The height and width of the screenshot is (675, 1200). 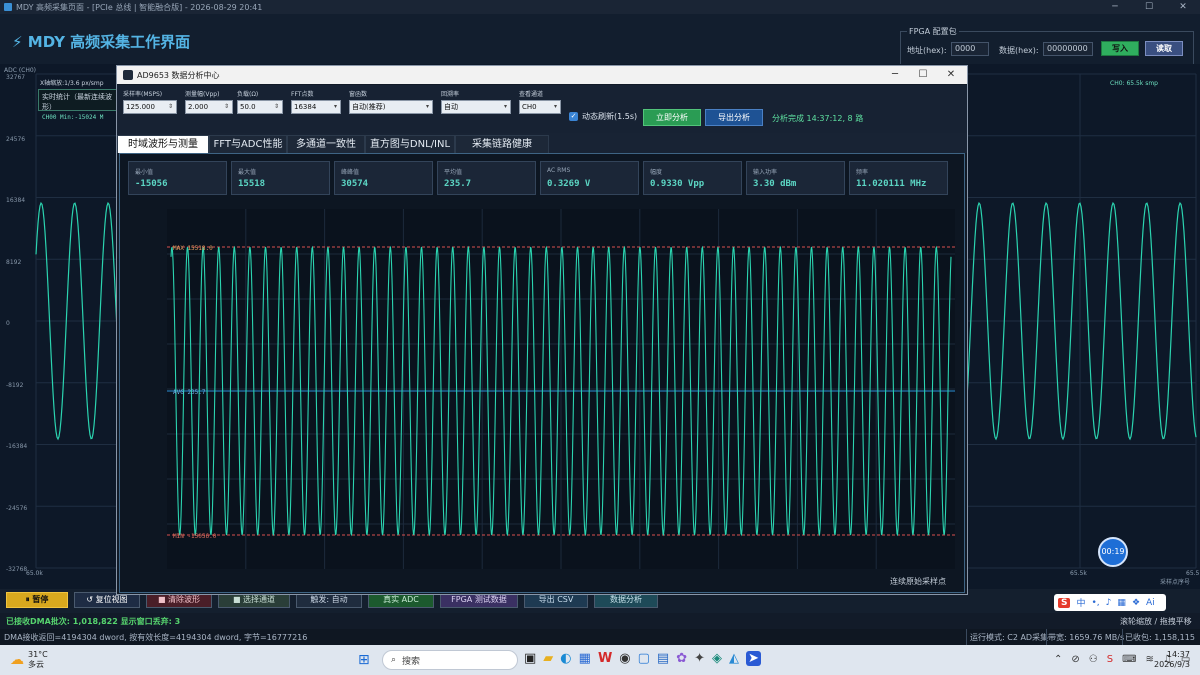 What do you see at coordinates (1096, 603) in the screenshot?
I see `ime-punct-icon: •,` at bounding box center [1096, 603].